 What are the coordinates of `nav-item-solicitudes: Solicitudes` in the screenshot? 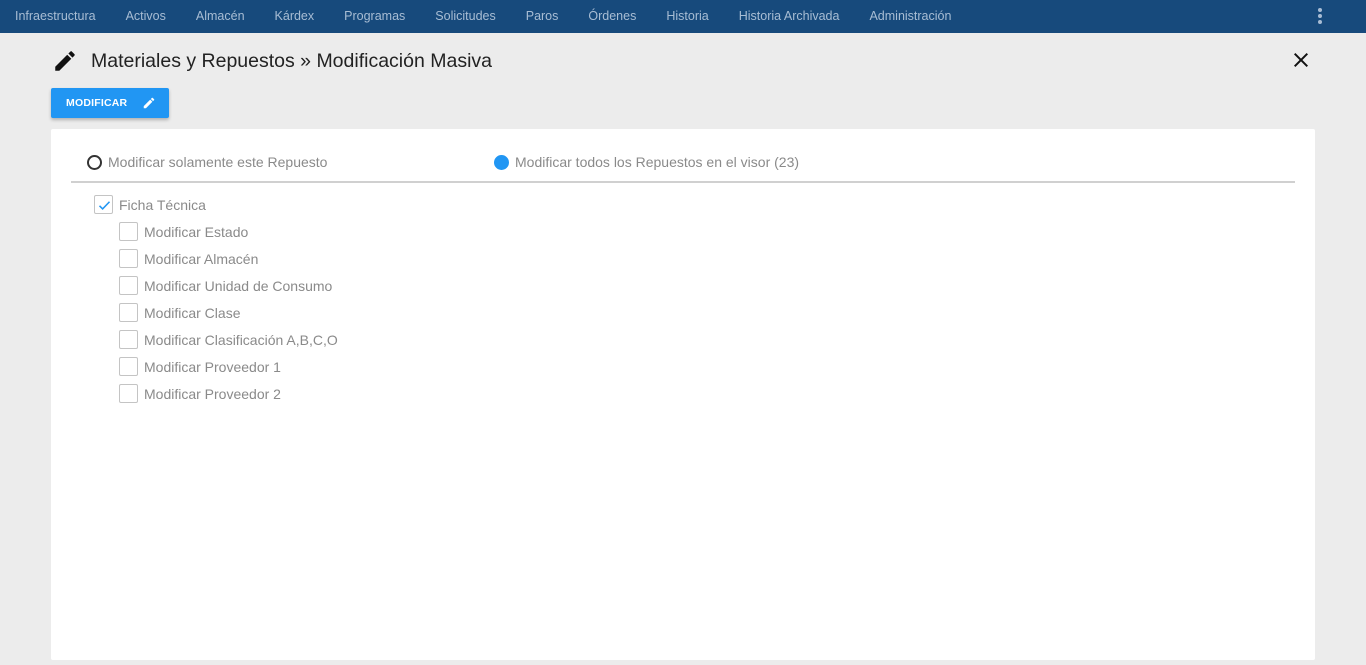 It's located at (465, 16).